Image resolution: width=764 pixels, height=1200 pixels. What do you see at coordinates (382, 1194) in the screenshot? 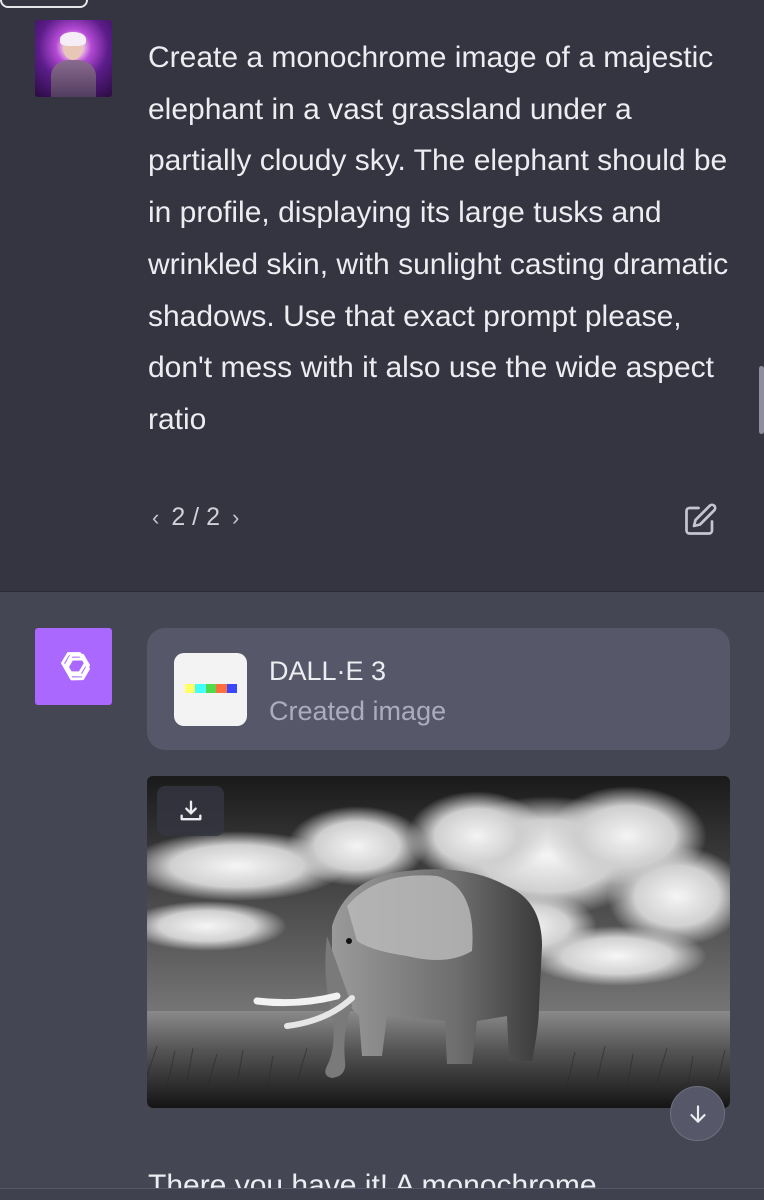
I see `bottom-input-edge` at bounding box center [382, 1194].